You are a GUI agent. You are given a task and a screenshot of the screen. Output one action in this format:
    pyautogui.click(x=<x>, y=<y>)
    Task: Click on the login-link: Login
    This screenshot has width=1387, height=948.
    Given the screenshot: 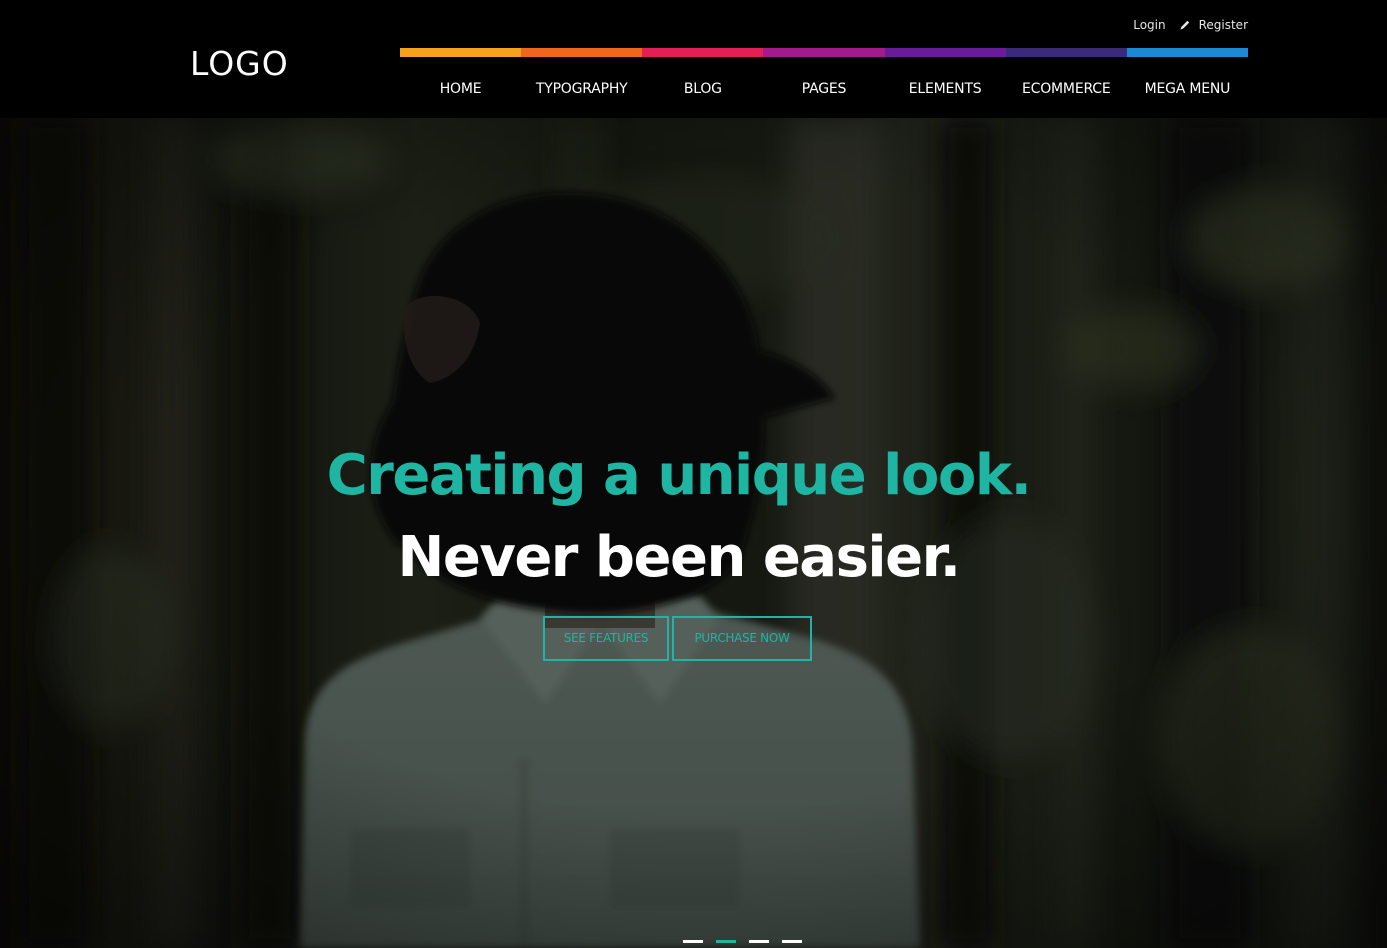 What is the action you would take?
    pyautogui.click(x=1149, y=25)
    